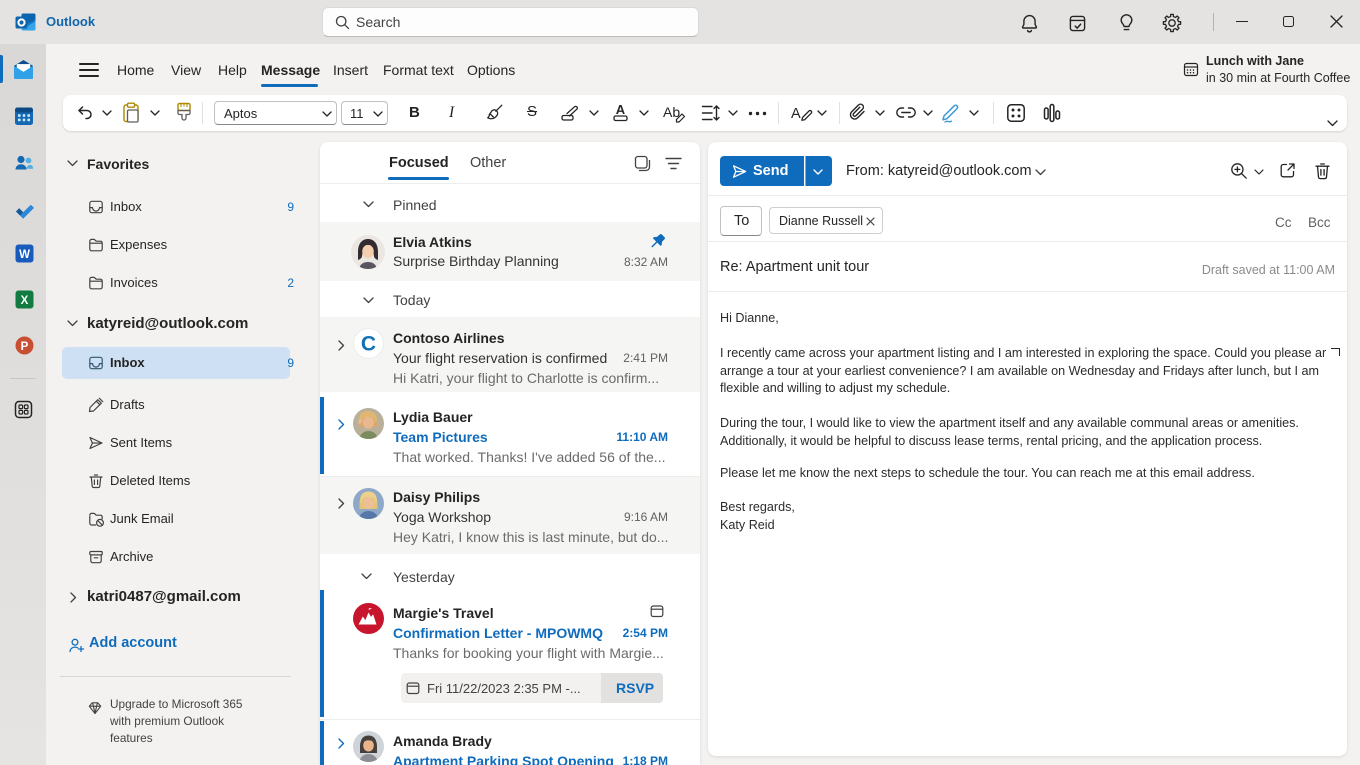  Describe the element at coordinates (25, 301) in the screenshot. I see `svg-text: X` at that location.